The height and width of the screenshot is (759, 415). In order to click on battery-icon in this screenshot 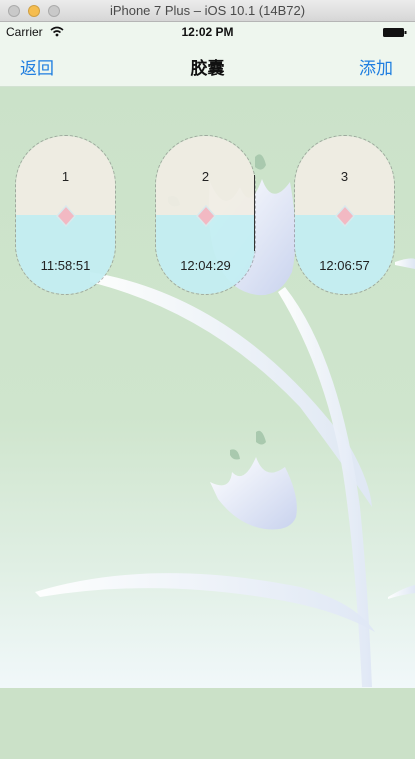, I will do `click(395, 32)`.